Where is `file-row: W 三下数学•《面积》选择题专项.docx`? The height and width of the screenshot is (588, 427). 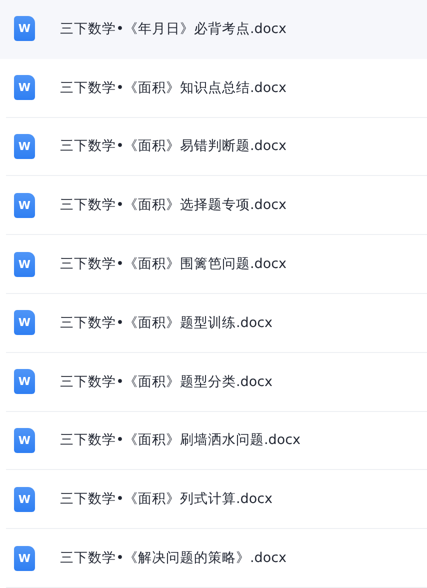 file-row: W 三下数学•《面积》选择题专项.docx is located at coordinates (216, 206).